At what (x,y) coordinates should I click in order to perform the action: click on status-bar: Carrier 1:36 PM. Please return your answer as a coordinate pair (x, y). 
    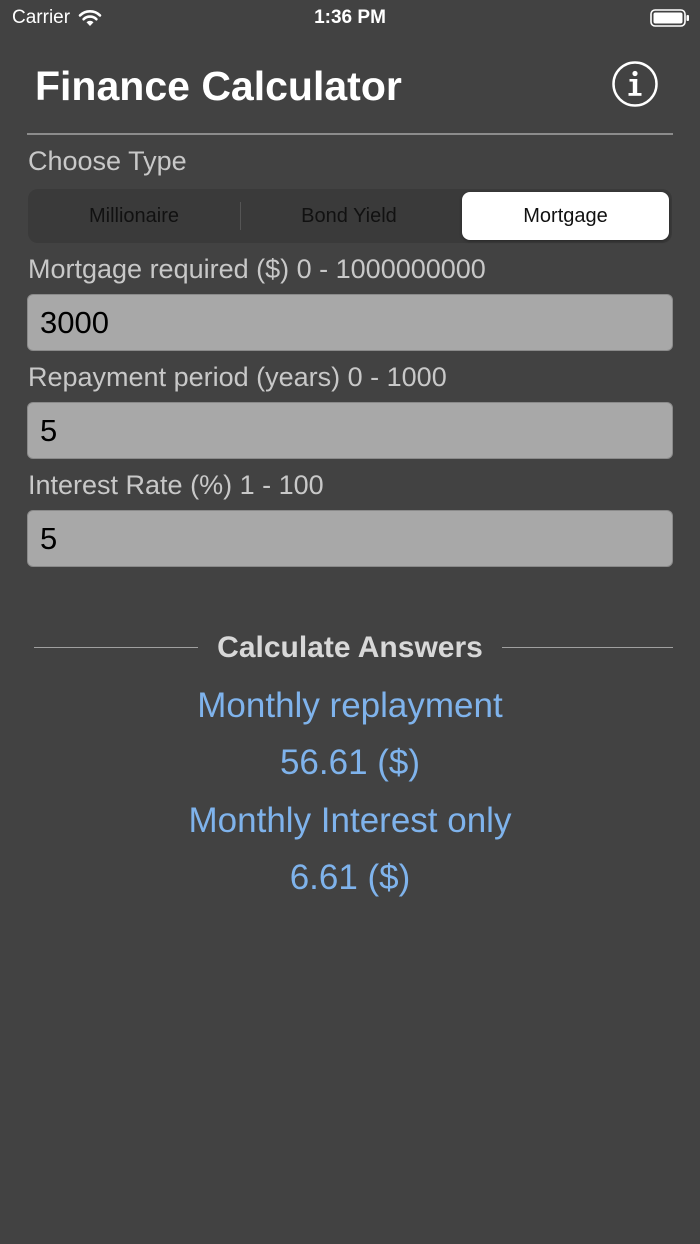
    Looking at the image, I should click on (350, 18).